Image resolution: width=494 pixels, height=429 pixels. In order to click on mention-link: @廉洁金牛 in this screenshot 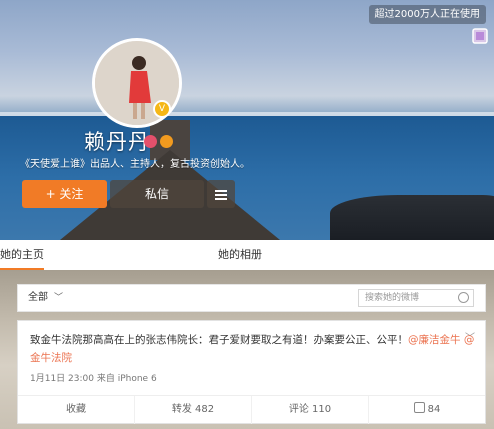, I will do `click(434, 340)`.